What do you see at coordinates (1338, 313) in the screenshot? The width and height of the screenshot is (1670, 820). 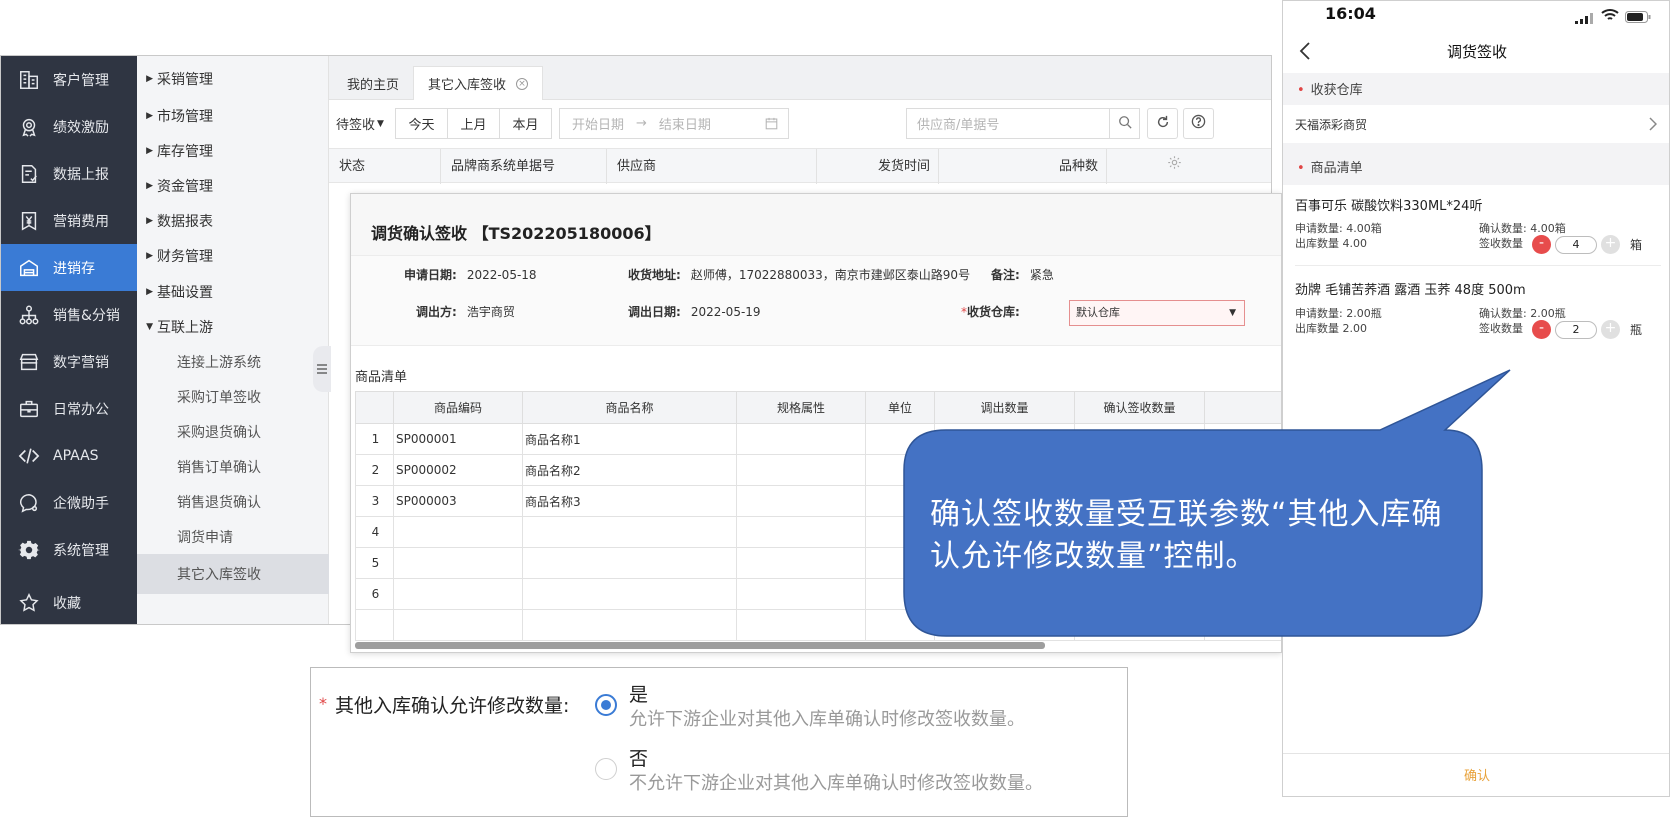 I see `apply-qty: 申请数量: 2.00瓶` at bounding box center [1338, 313].